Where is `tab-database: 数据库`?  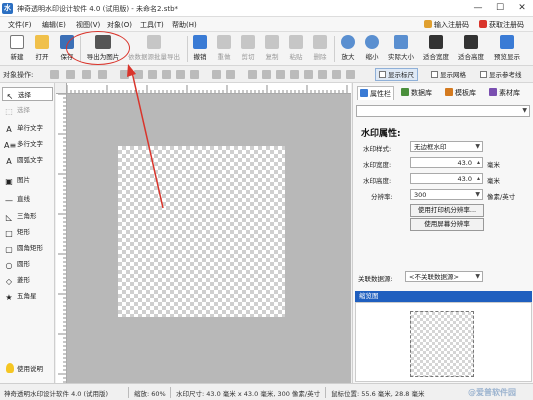
tab-database: 数据库 is located at coordinates (416, 93).